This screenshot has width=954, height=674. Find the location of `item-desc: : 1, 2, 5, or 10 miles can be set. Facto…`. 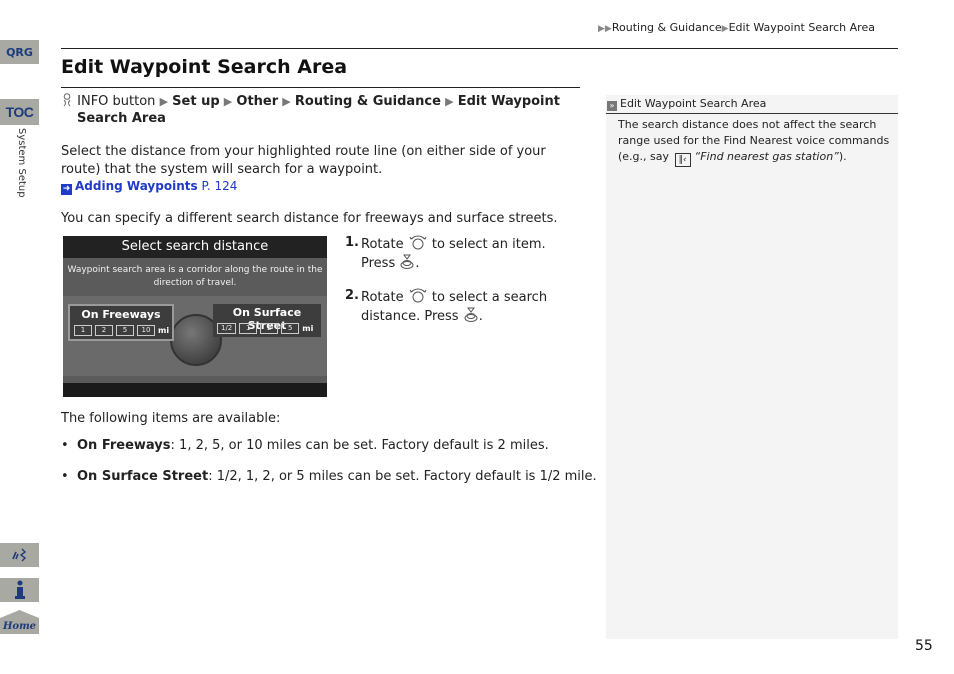

item-desc: : 1, 2, 5, or 10 miles can be set. Facto… is located at coordinates (359, 445).